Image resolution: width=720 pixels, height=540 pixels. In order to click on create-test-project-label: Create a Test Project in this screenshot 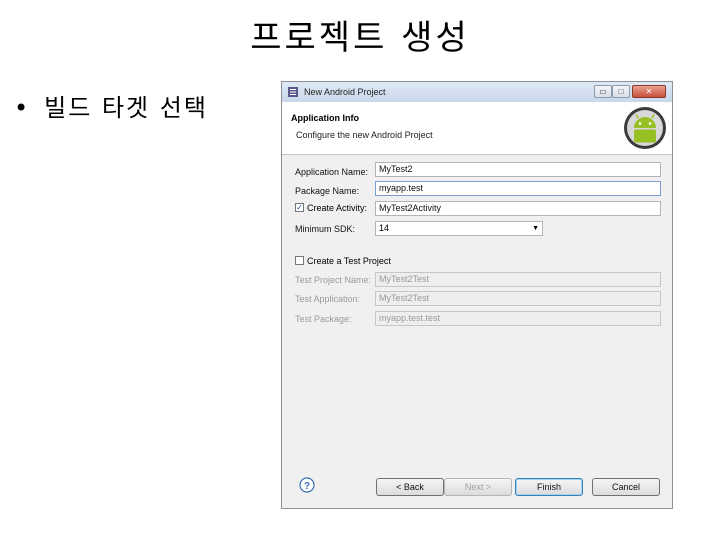, I will do `click(349, 261)`.